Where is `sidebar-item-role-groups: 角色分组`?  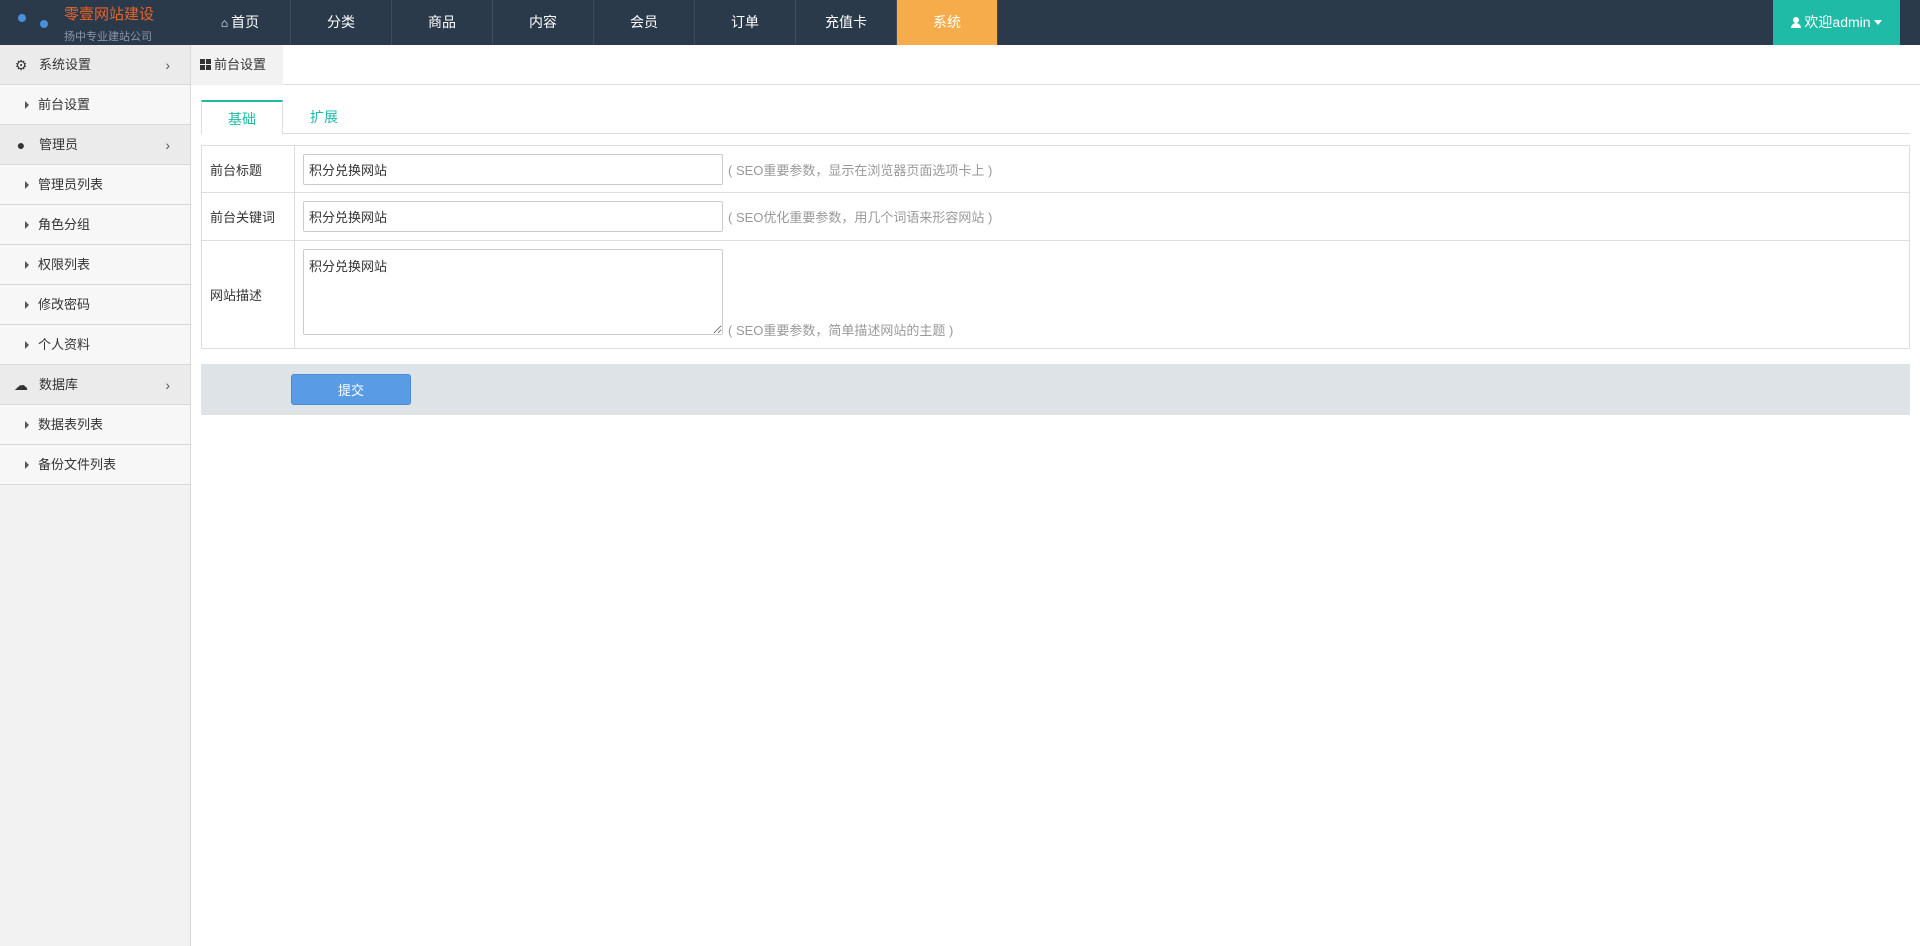
sidebar-item-role-groups: 角色分组 is located at coordinates (95, 225).